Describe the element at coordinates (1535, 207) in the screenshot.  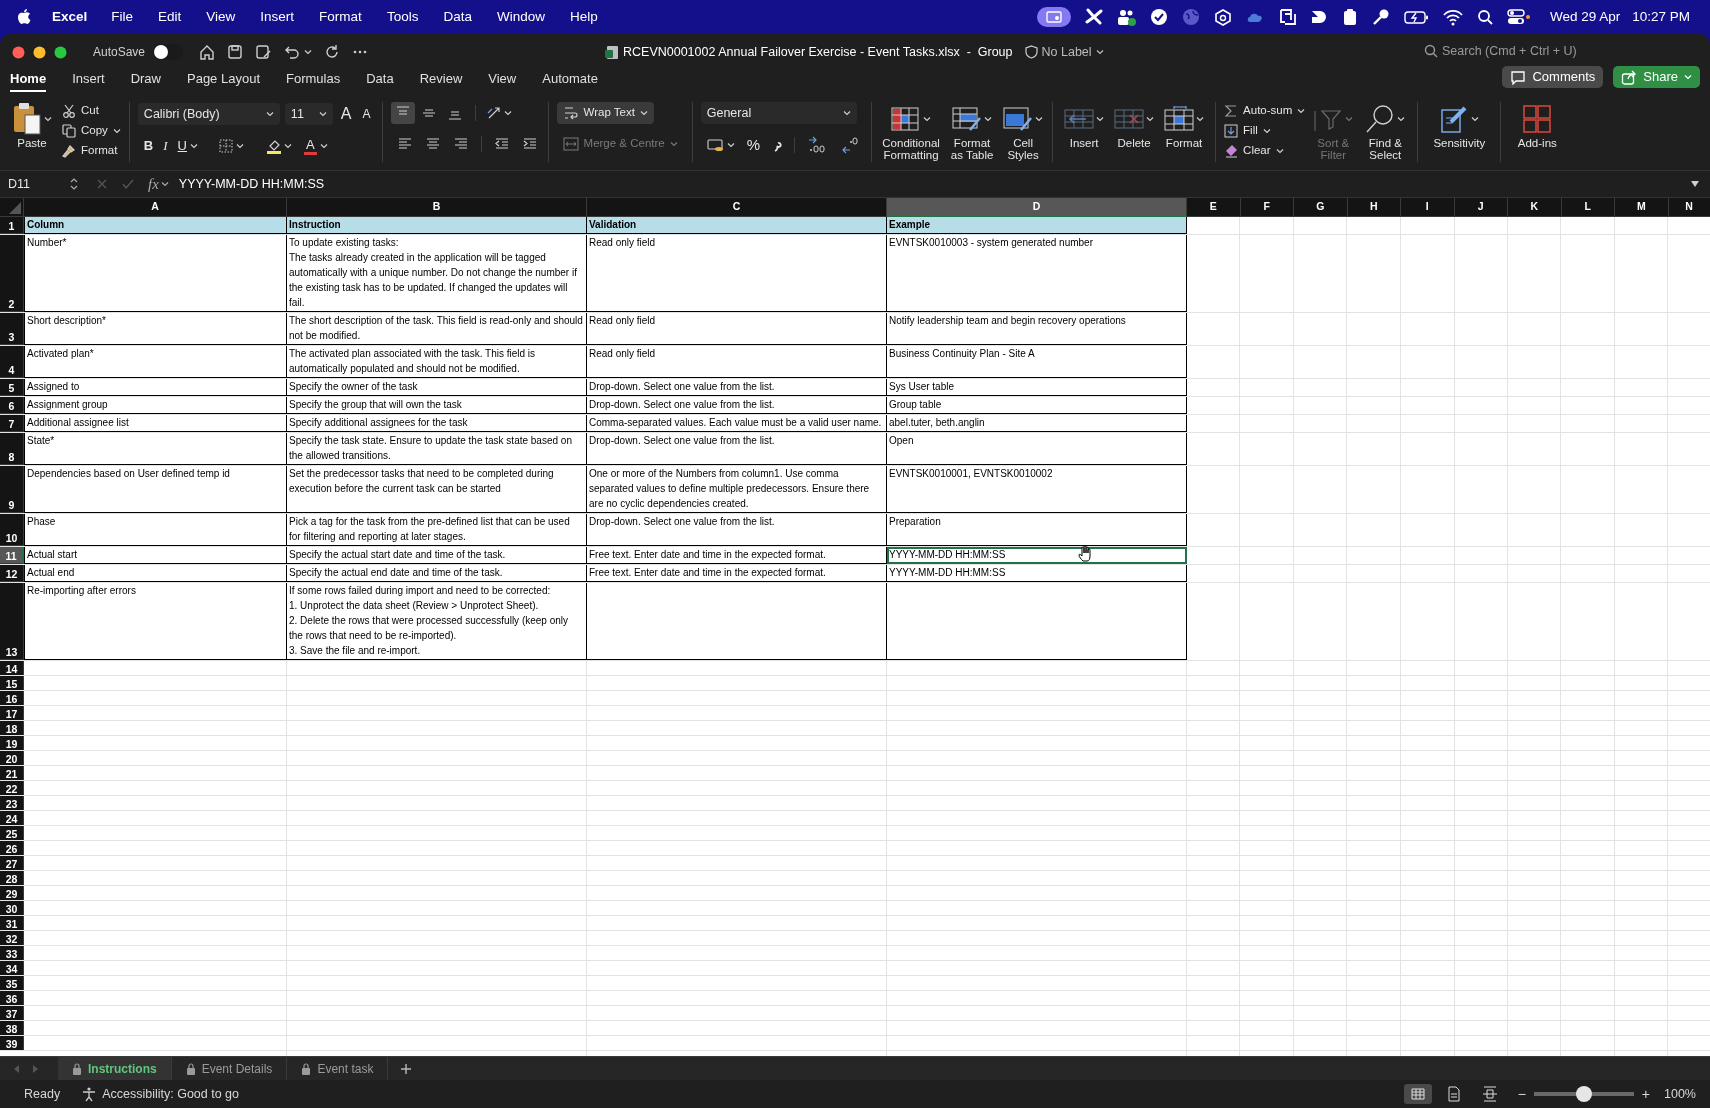
I see `column-header: K` at that location.